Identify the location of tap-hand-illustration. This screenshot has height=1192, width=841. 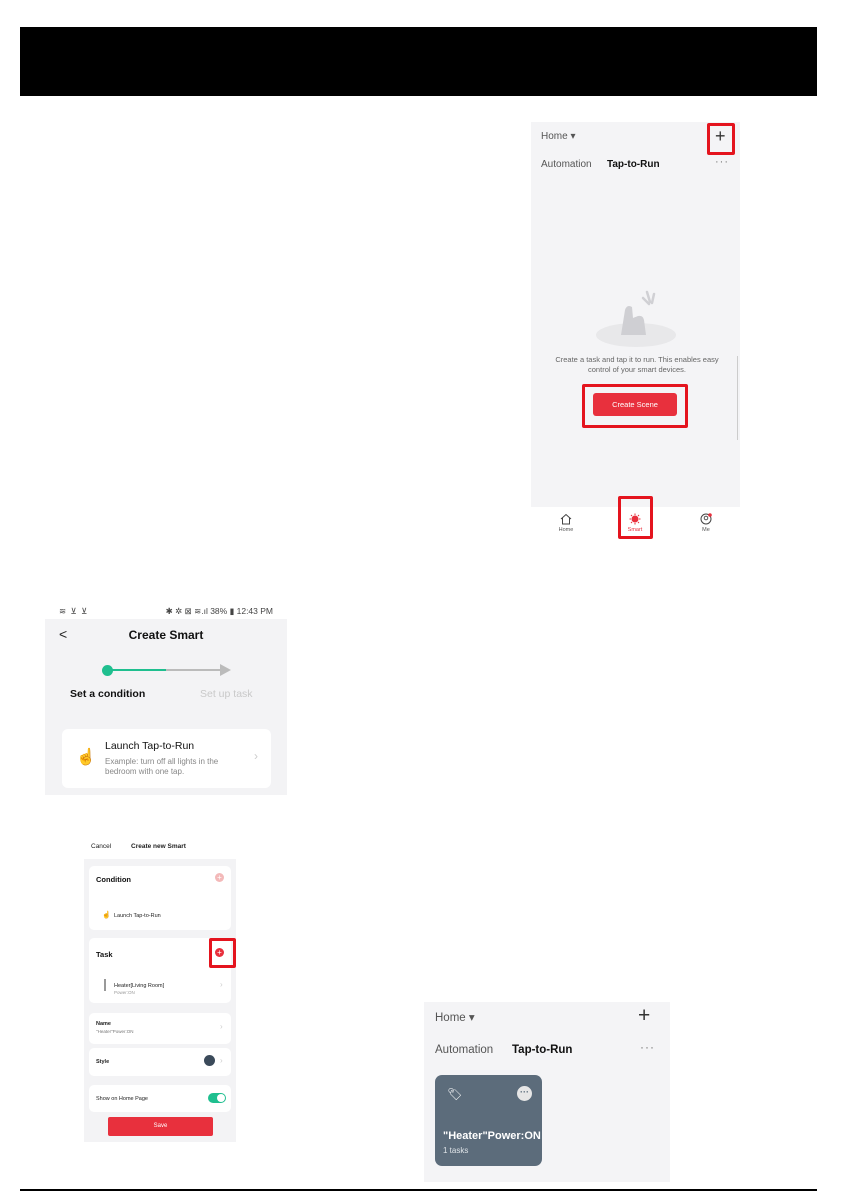
(636, 318).